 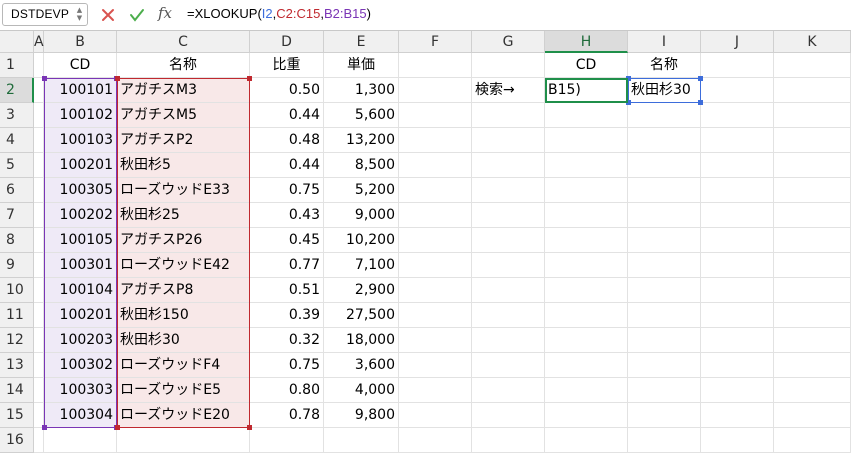 I want to click on cell-j9, so click(x=737, y=265).